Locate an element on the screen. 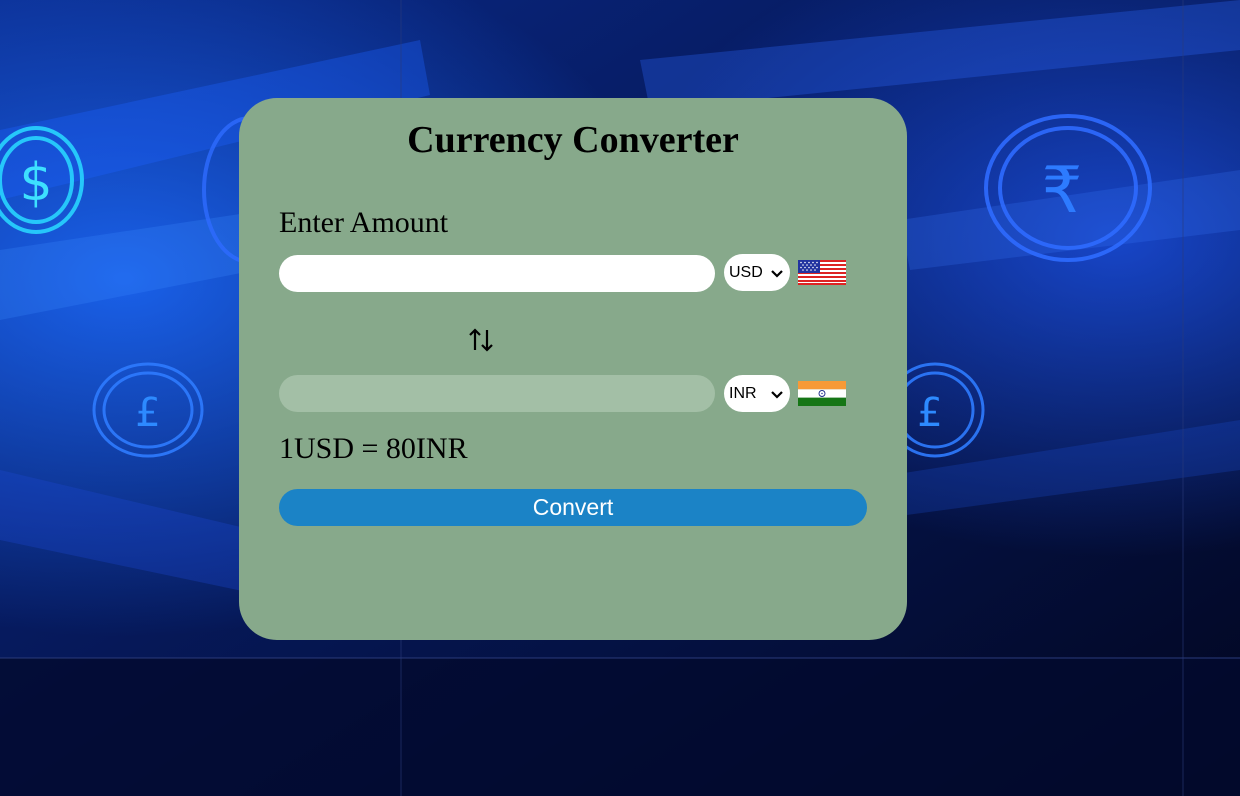 Image resolution: width=1240 pixels, height=796 pixels. to-currency-select: INR is located at coordinates (757, 393).